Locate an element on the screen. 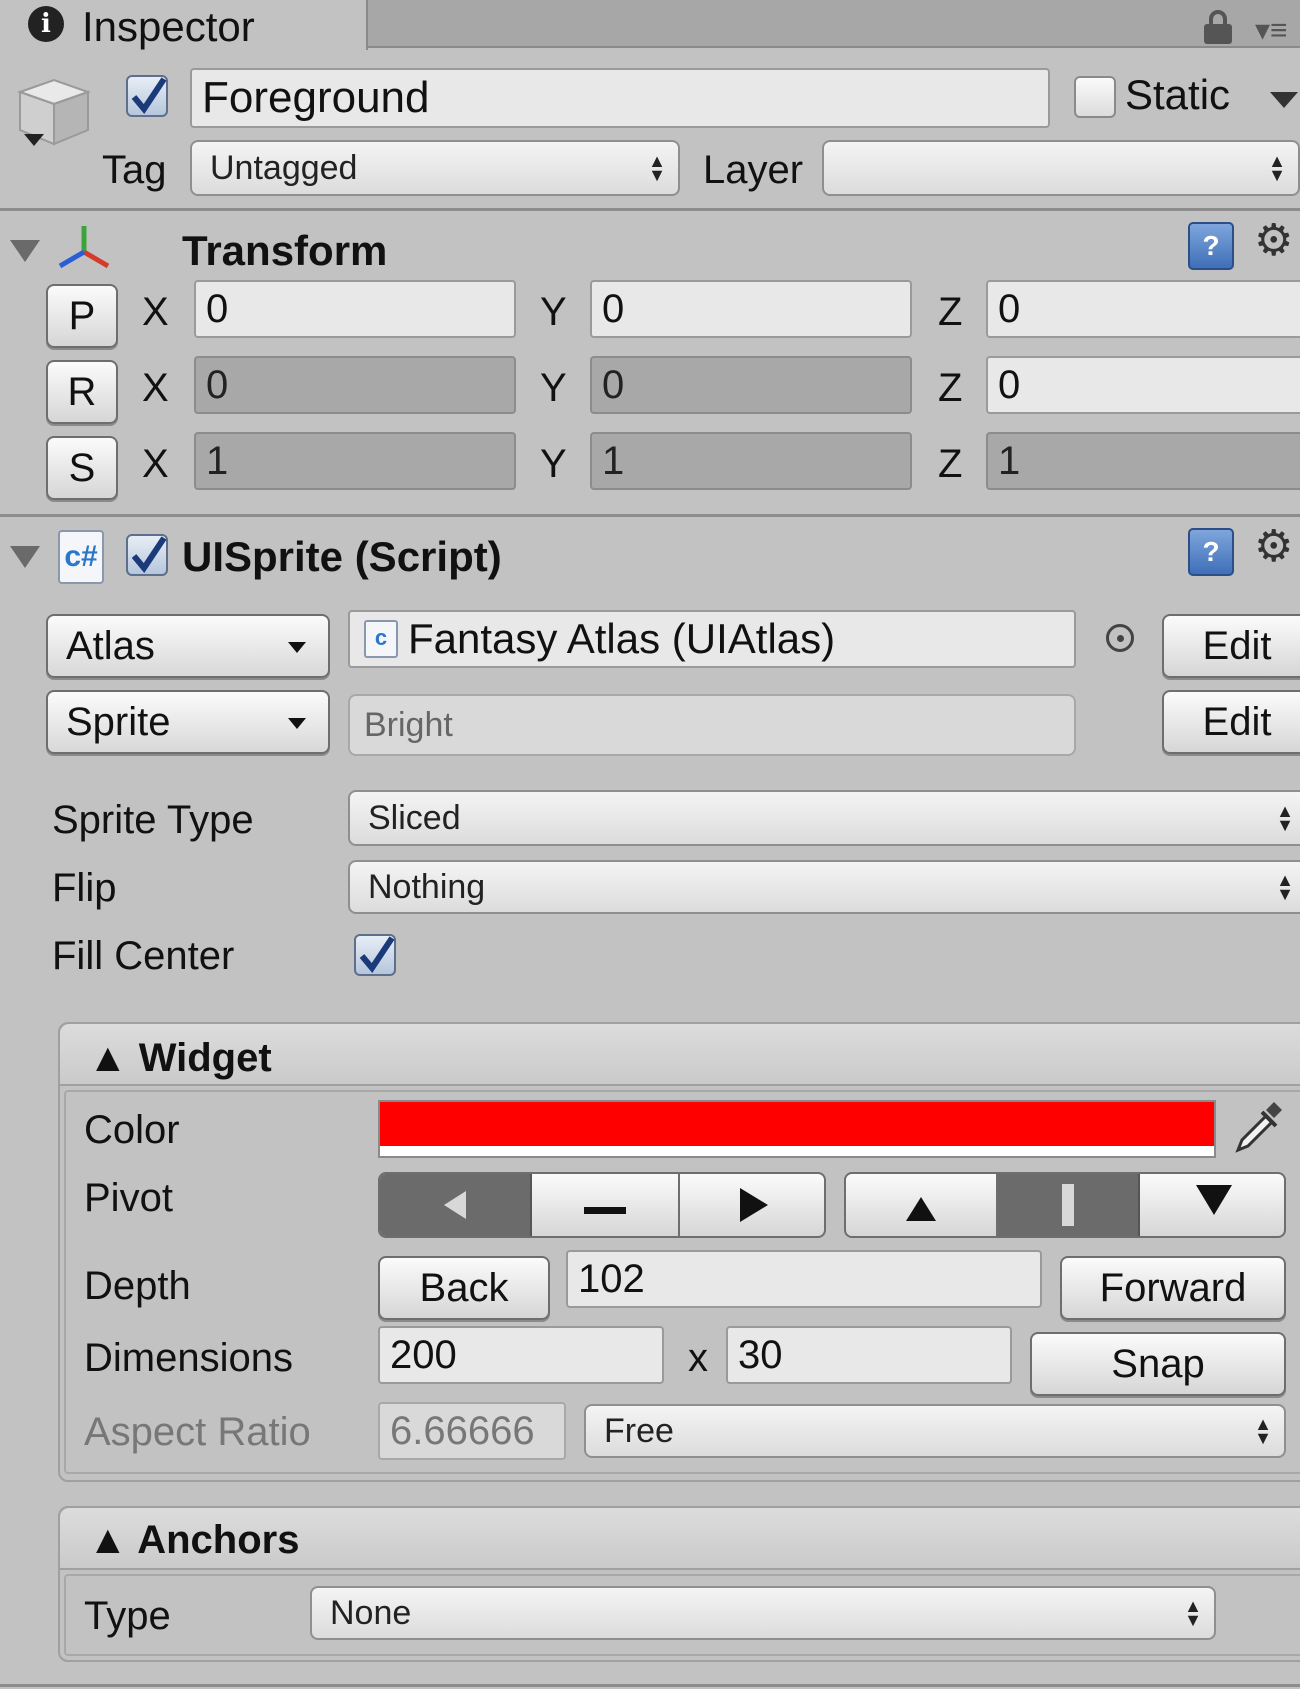  aspect-ratio-field: 6.66666 is located at coordinates (472, 1431).